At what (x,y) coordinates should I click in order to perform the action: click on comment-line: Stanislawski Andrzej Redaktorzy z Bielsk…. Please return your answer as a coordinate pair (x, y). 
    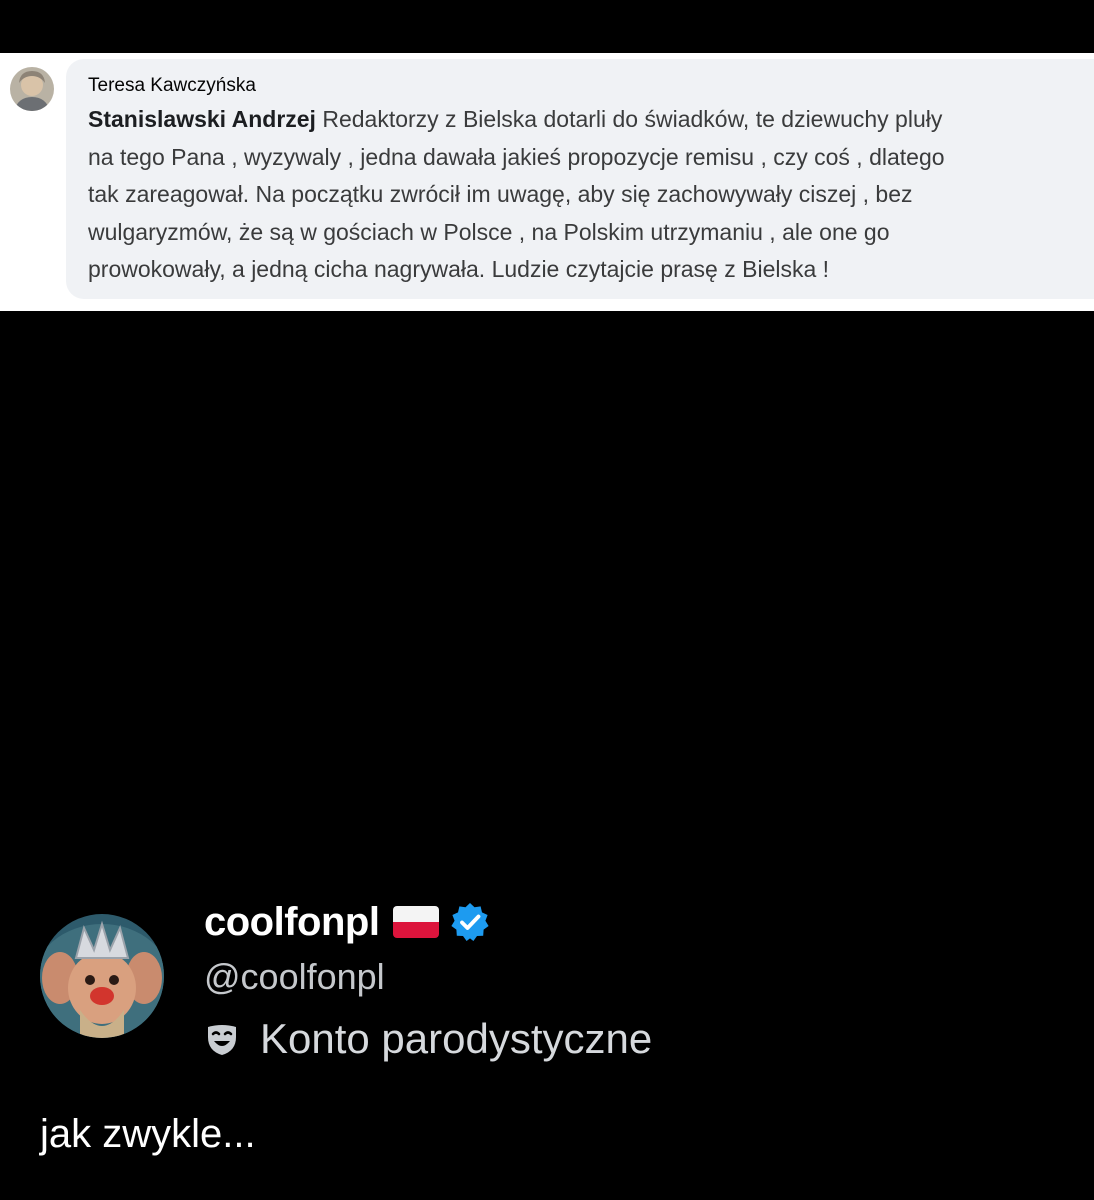
    Looking at the image, I should click on (591, 120).